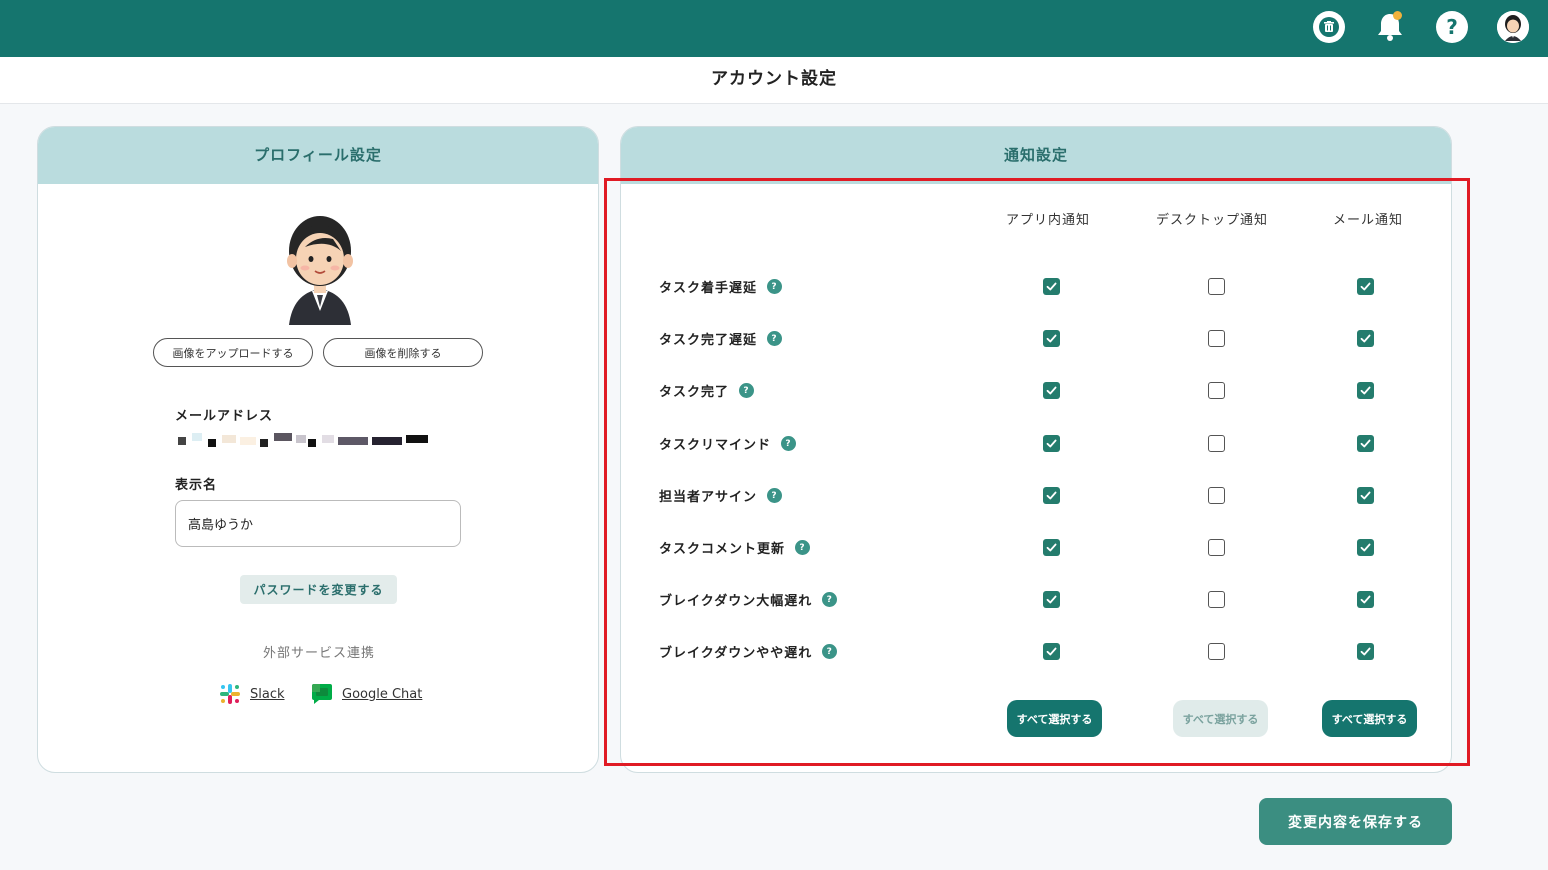 The width and height of the screenshot is (1548, 870). What do you see at coordinates (708, 288) in the screenshot?
I see `notification-row-text: タスク着手遅延` at bounding box center [708, 288].